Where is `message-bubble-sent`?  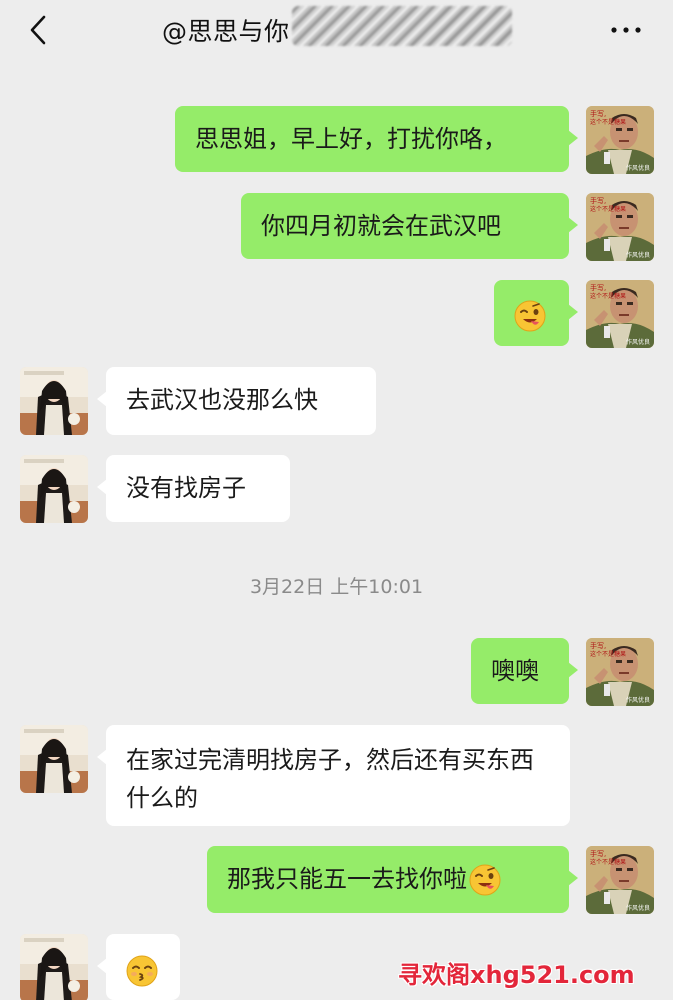
message-bubble-sent is located at coordinates (536, 313).